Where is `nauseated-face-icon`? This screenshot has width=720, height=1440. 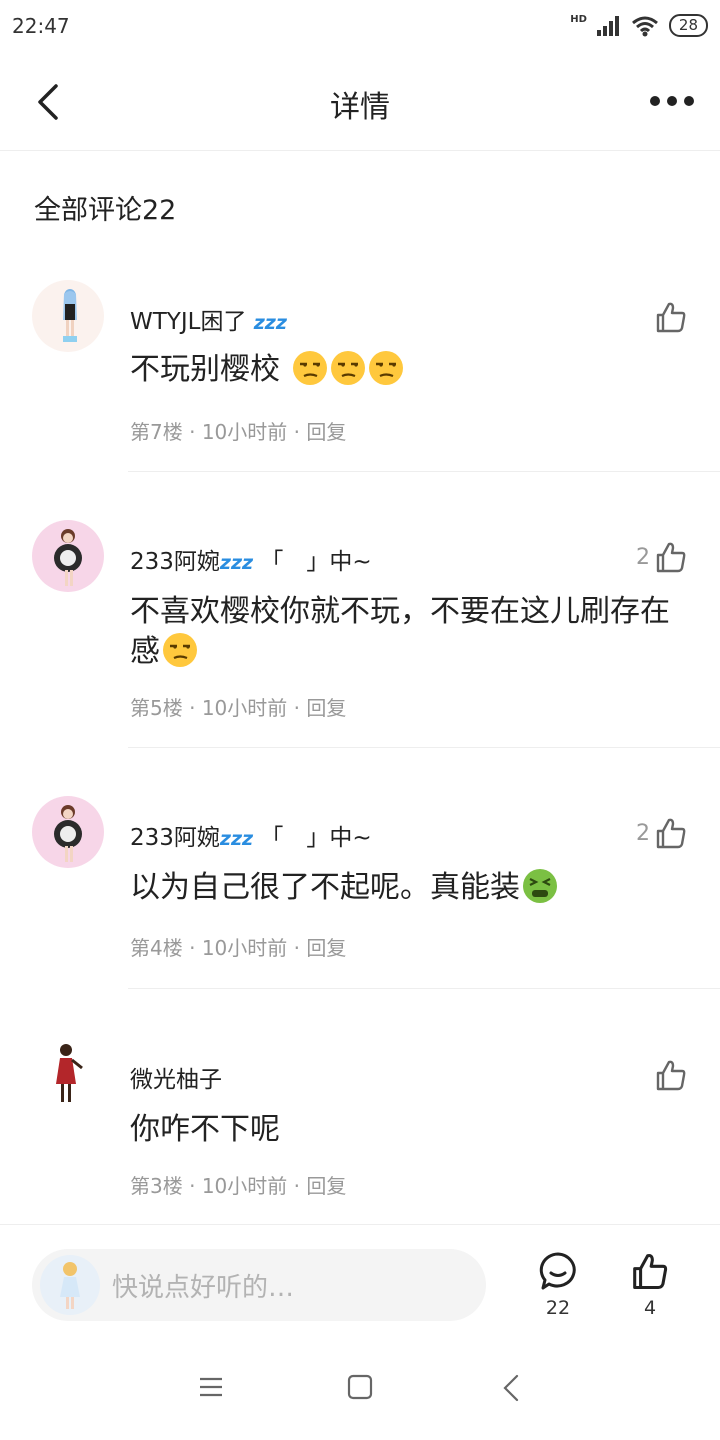
nauseated-face-icon is located at coordinates (540, 886).